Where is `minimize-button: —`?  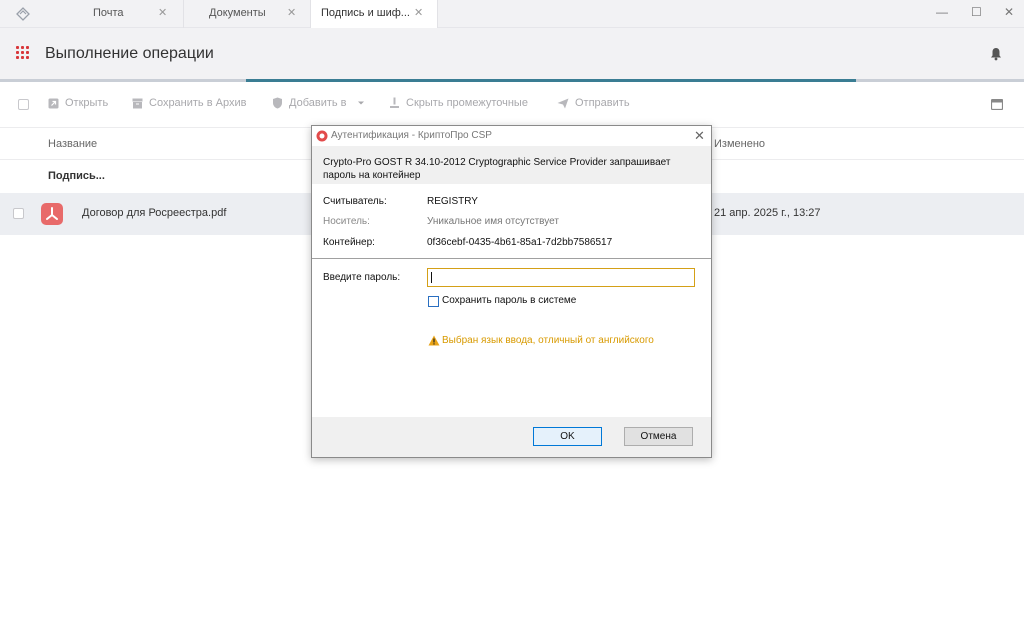
minimize-button: — is located at coordinates (942, 12).